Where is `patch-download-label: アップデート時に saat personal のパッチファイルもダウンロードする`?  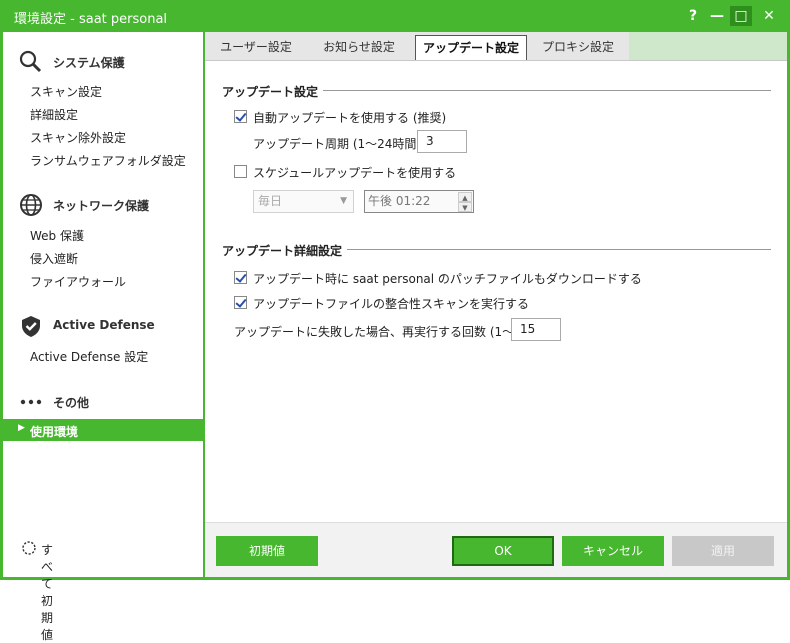
patch-download-label: アップデート時に saat personal のパッチファイルもダウンロードする is located at coordinates (447, 279).